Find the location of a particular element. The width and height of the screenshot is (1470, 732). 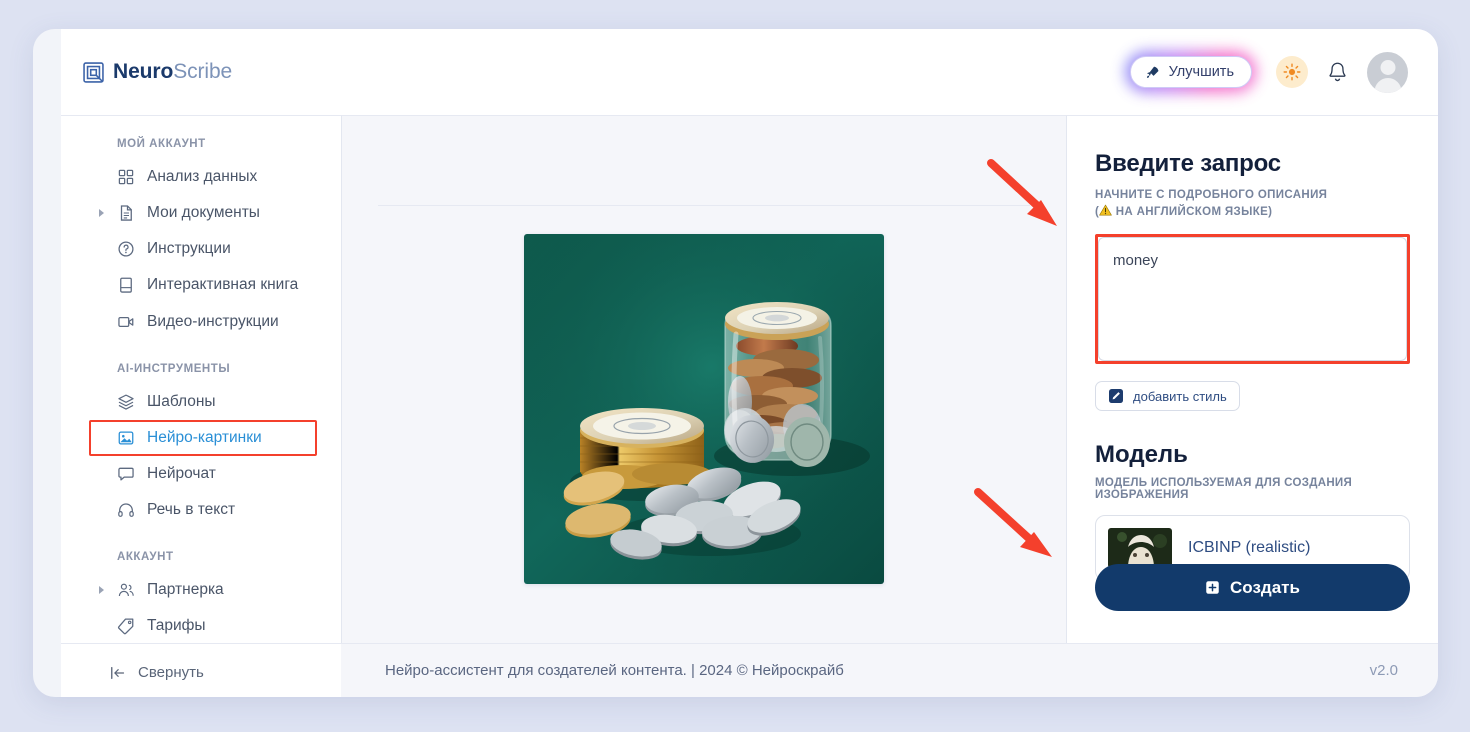

sidebar-item-label: Речь в текст is located at coordinates (191, 510).